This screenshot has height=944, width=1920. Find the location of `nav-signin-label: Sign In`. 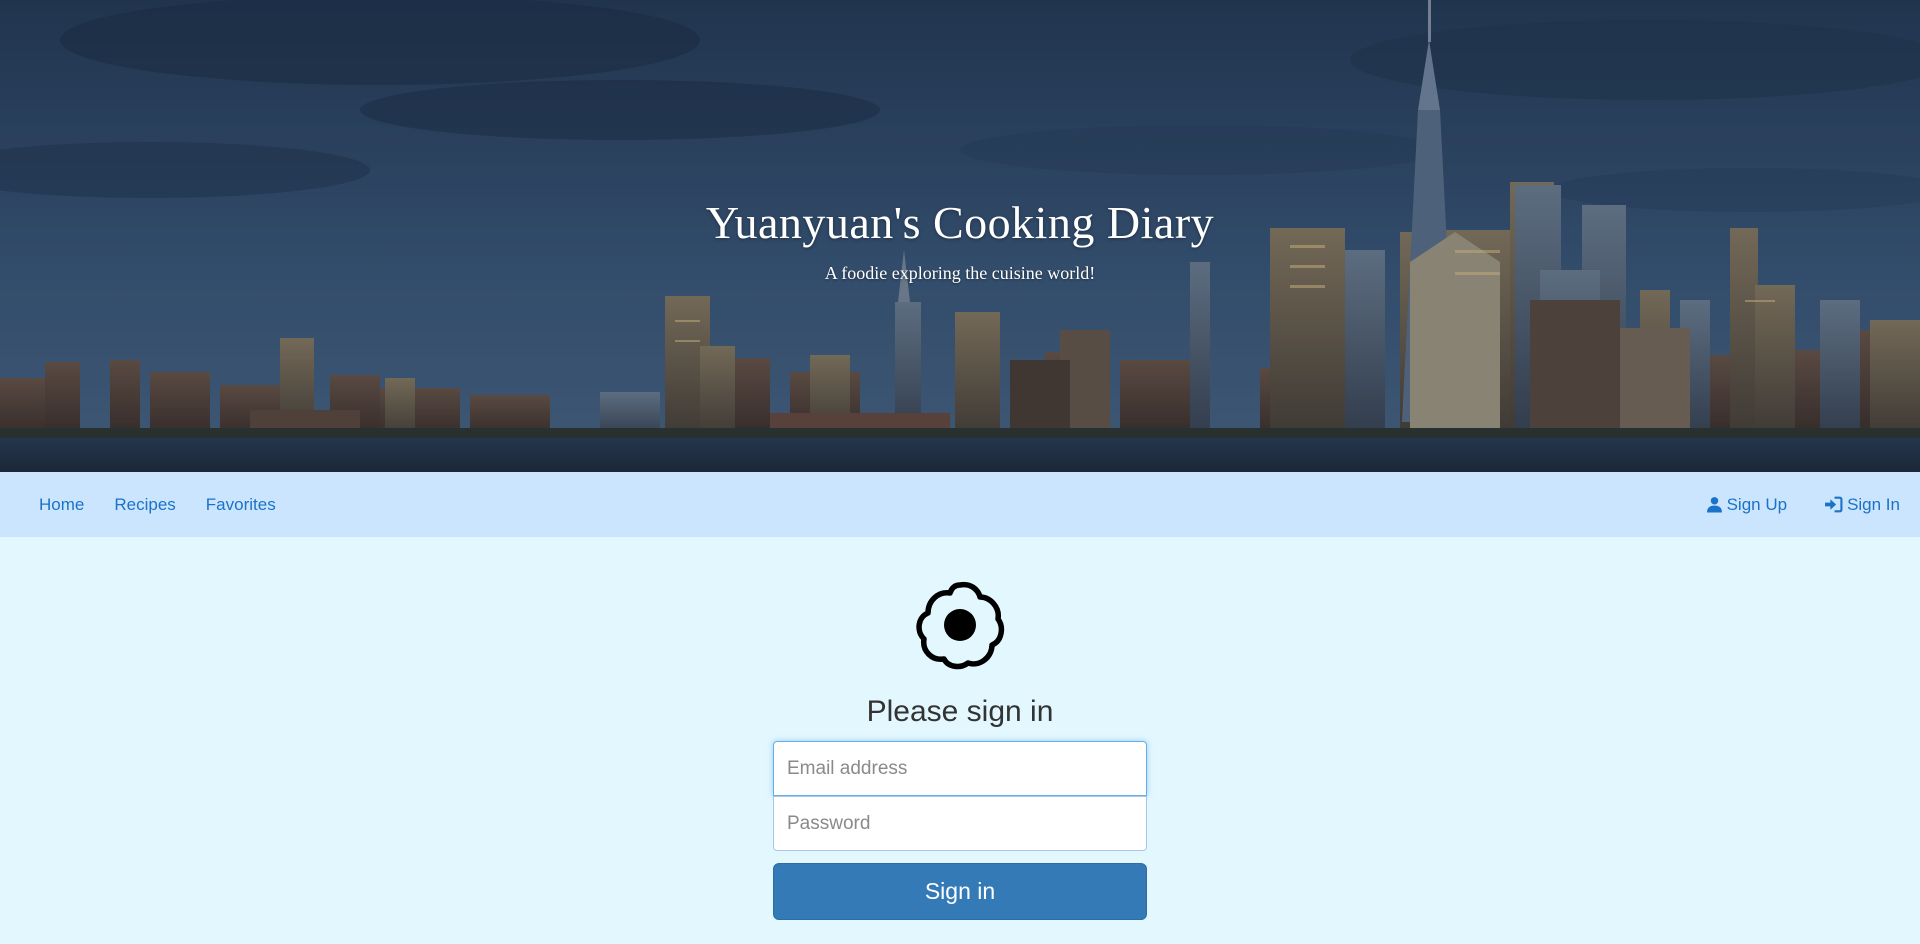

nav-signin-label: Sign In is located at coordinates (1873, 504).